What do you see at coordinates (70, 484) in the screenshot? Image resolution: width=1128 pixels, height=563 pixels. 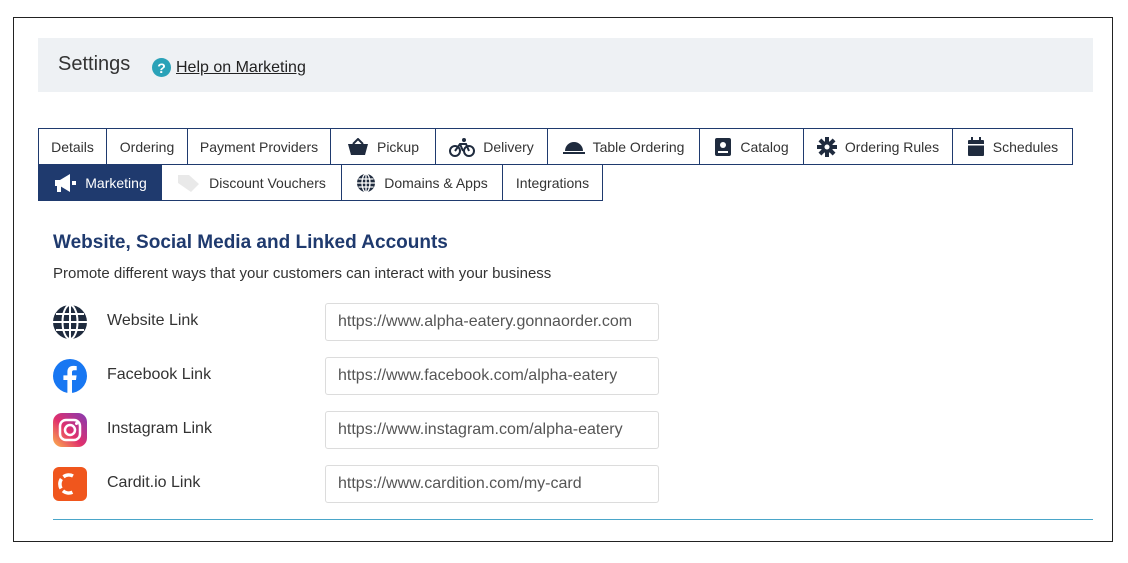 I see `cardit-icon` at bounding box center [70, 484].